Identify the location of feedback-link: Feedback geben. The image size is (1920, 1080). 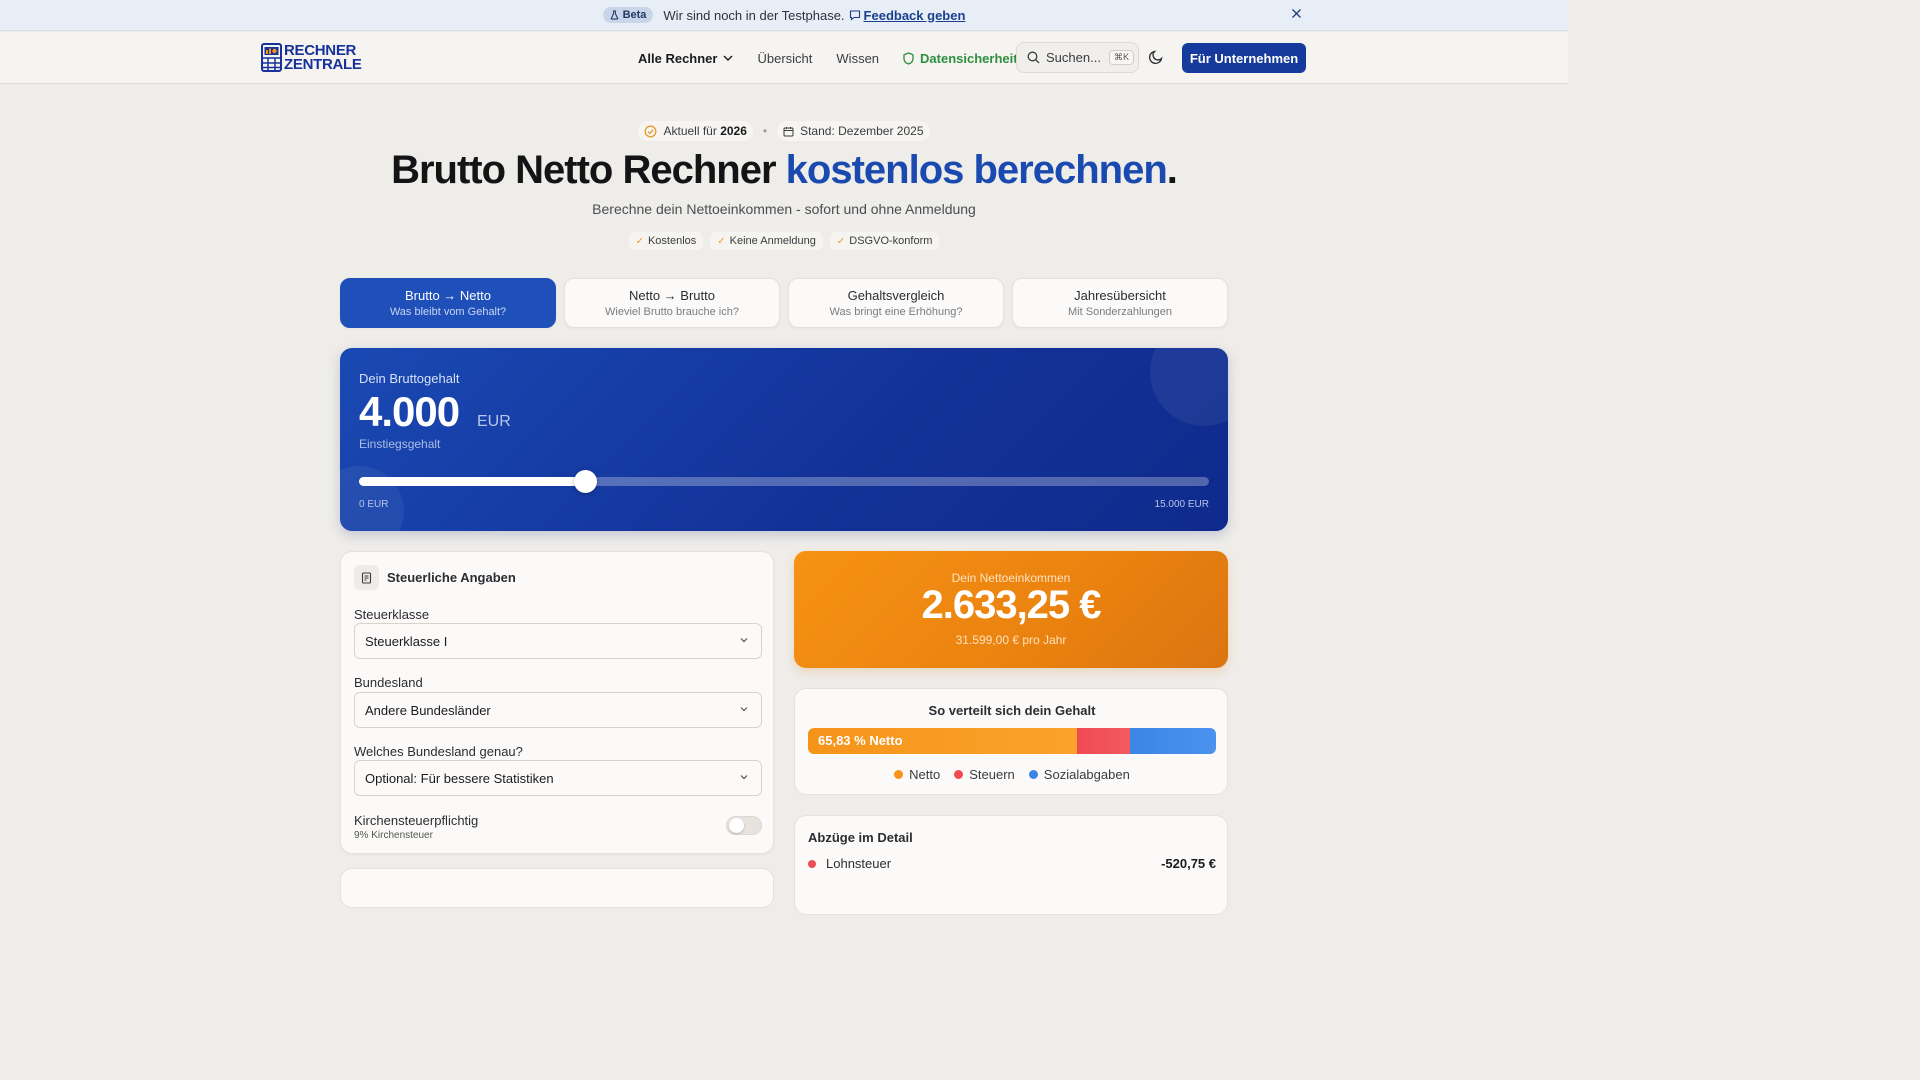
(907, 15).